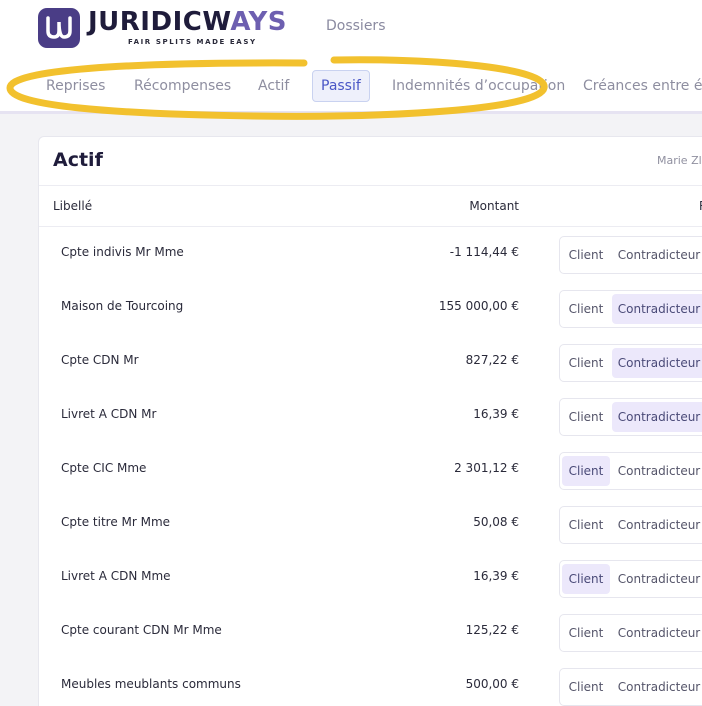 This screenshot has height=706, width=702. Describe the element at coordinates (494, 206) in the screenshot. I see `column-header-montant: Montant` at that location.